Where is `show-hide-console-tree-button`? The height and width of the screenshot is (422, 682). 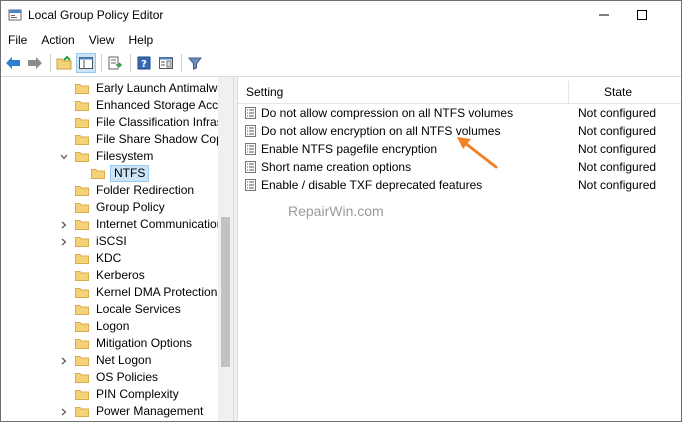
show-hide-console-tree-button is located at coordinates (86, 62).